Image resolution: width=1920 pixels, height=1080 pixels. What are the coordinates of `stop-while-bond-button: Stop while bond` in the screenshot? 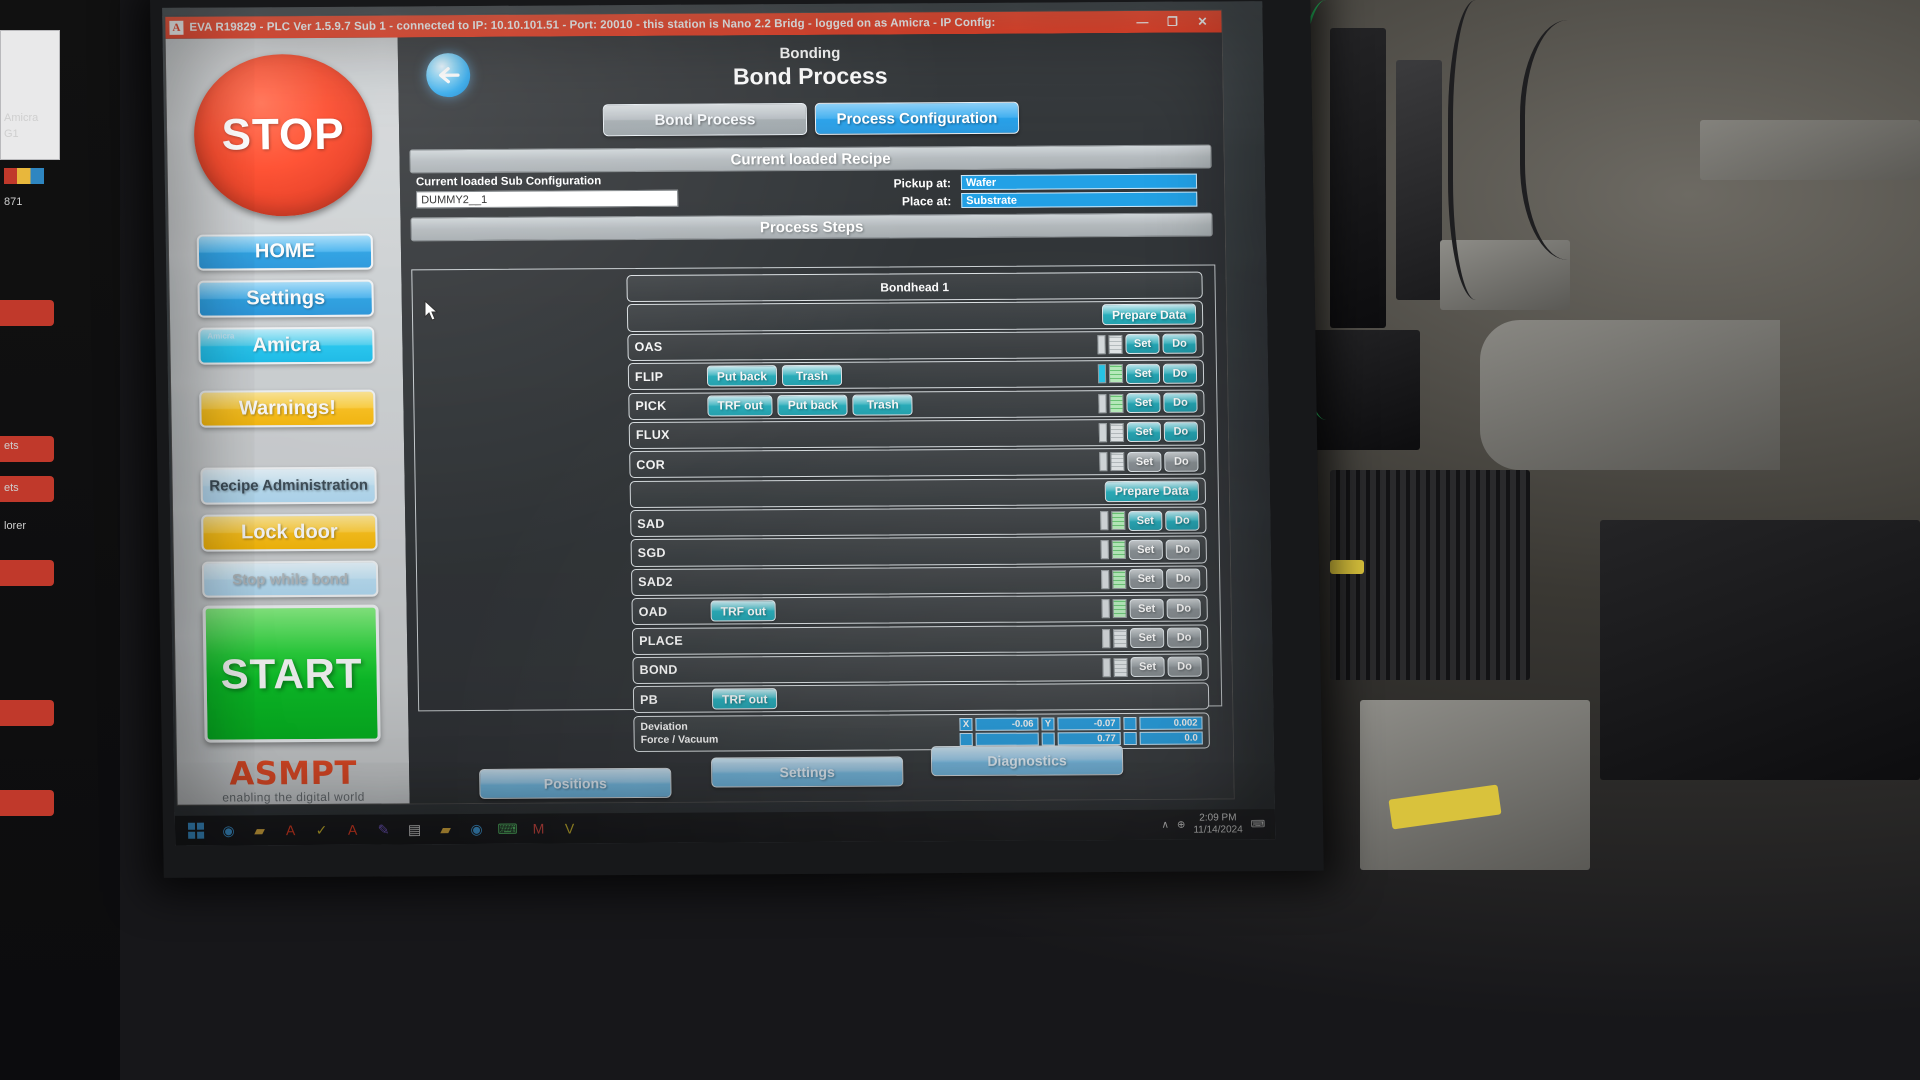 It's located at (290, 579).